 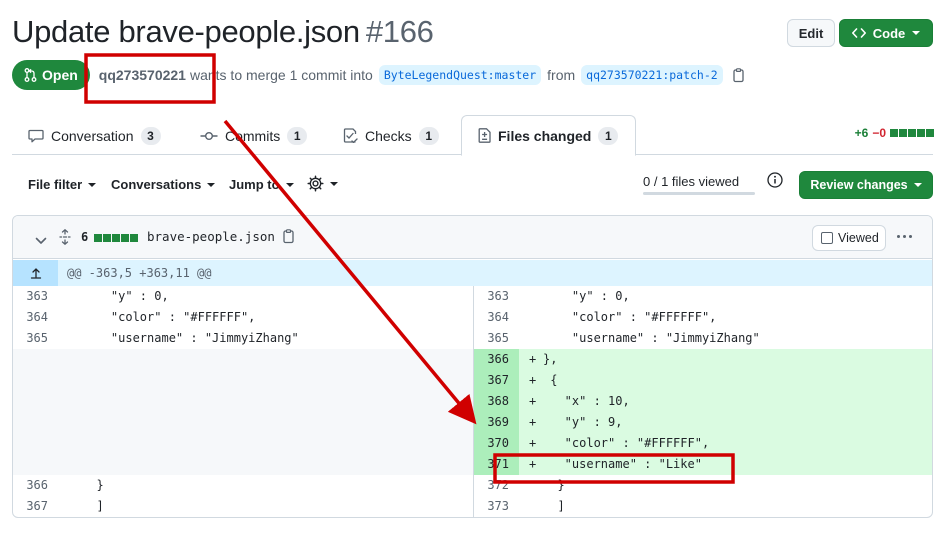 What do you see at coordinates (725, 317) in the screenshot?
I see `right-code-line: "color" : "#FFFFFF",` at bounding box center [725, 317].